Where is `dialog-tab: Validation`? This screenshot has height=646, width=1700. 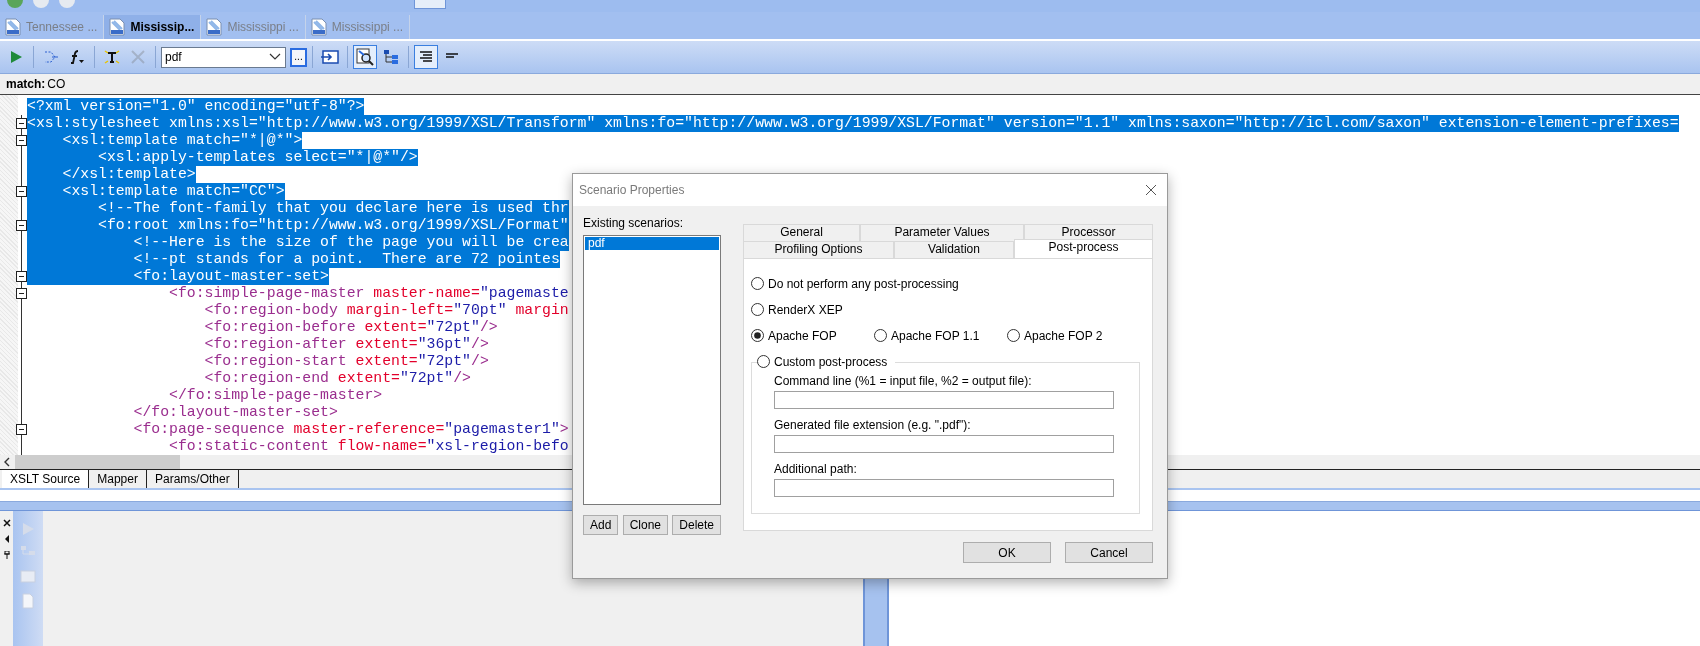 dialog-tab: Validation is located at coordinates (954, 249).